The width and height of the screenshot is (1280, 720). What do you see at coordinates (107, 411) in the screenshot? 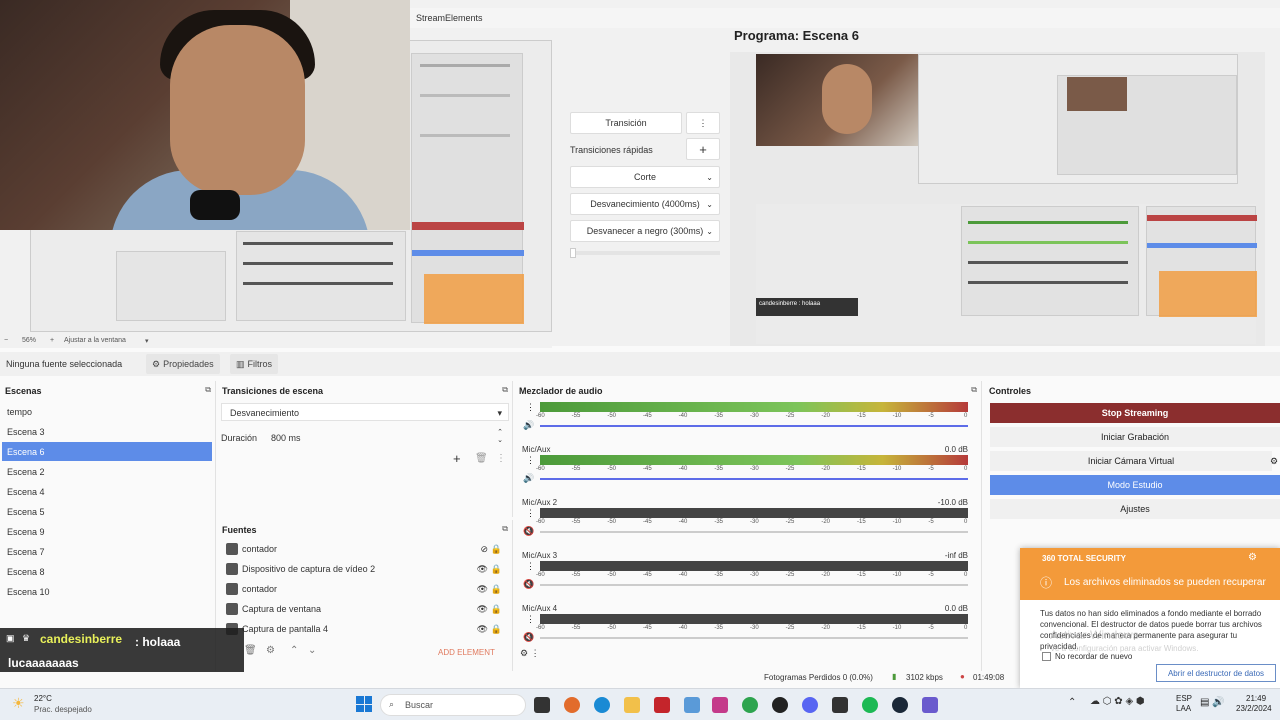
I see `scene-item: tempo` at bounding box center [107, 411].